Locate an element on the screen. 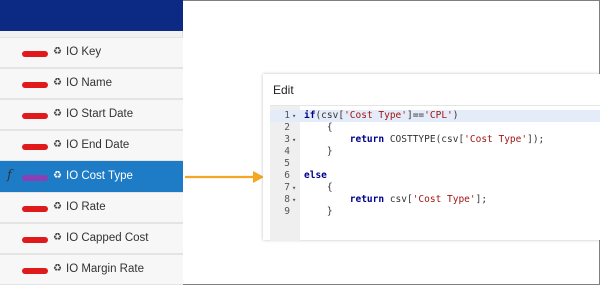 This screenshot has width=600, height=285. field-label: IO Name is located at coordinates (89, 83).